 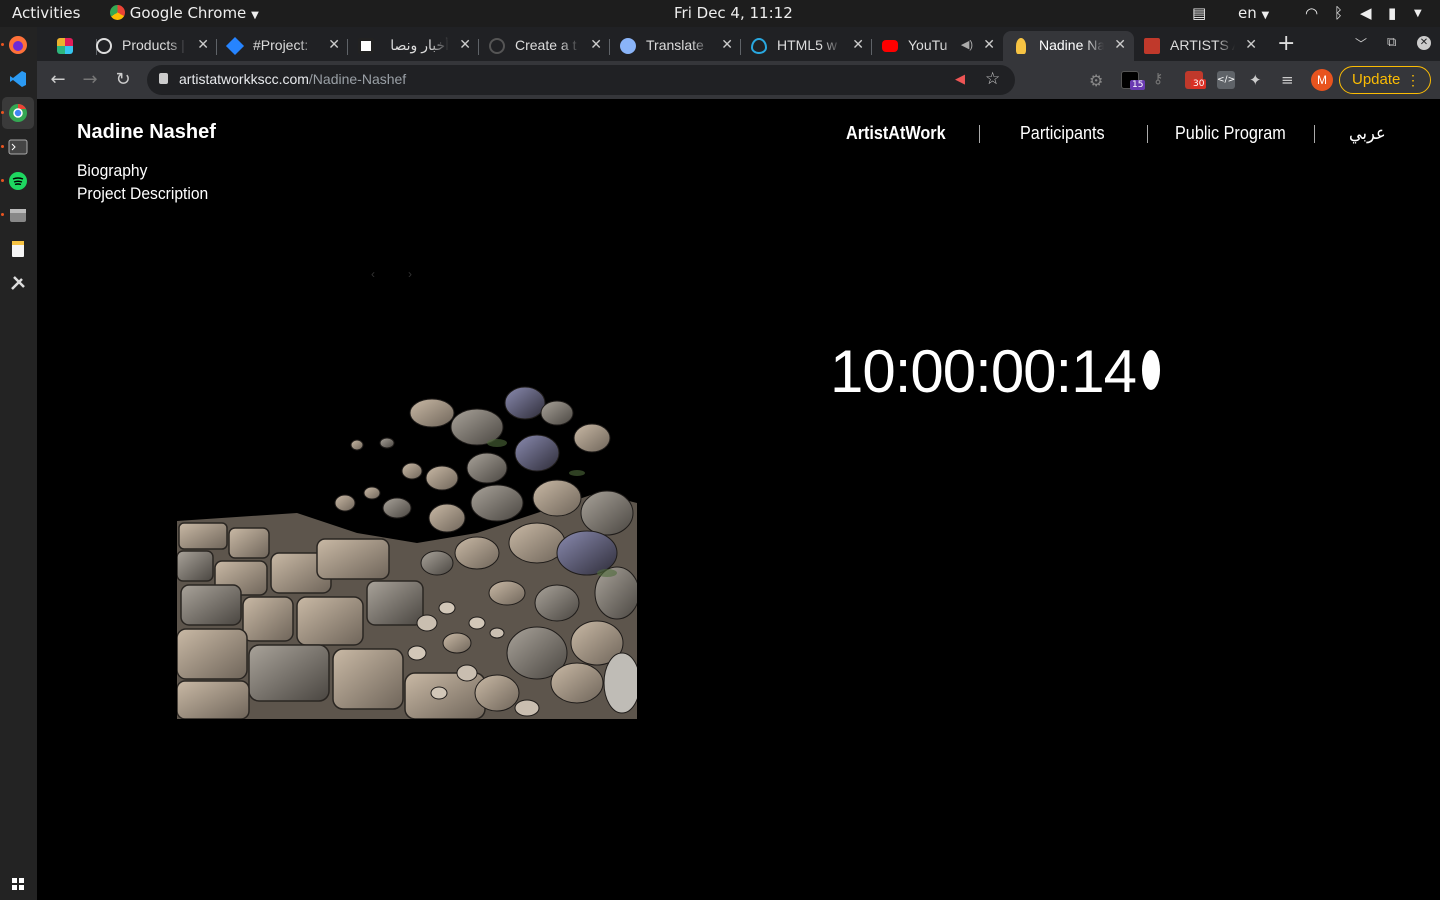 What do you see at coordinates (1230, 133) in the screenshot?
I see `nav-public-program: Public Program` at bounding box center [1230, 133].